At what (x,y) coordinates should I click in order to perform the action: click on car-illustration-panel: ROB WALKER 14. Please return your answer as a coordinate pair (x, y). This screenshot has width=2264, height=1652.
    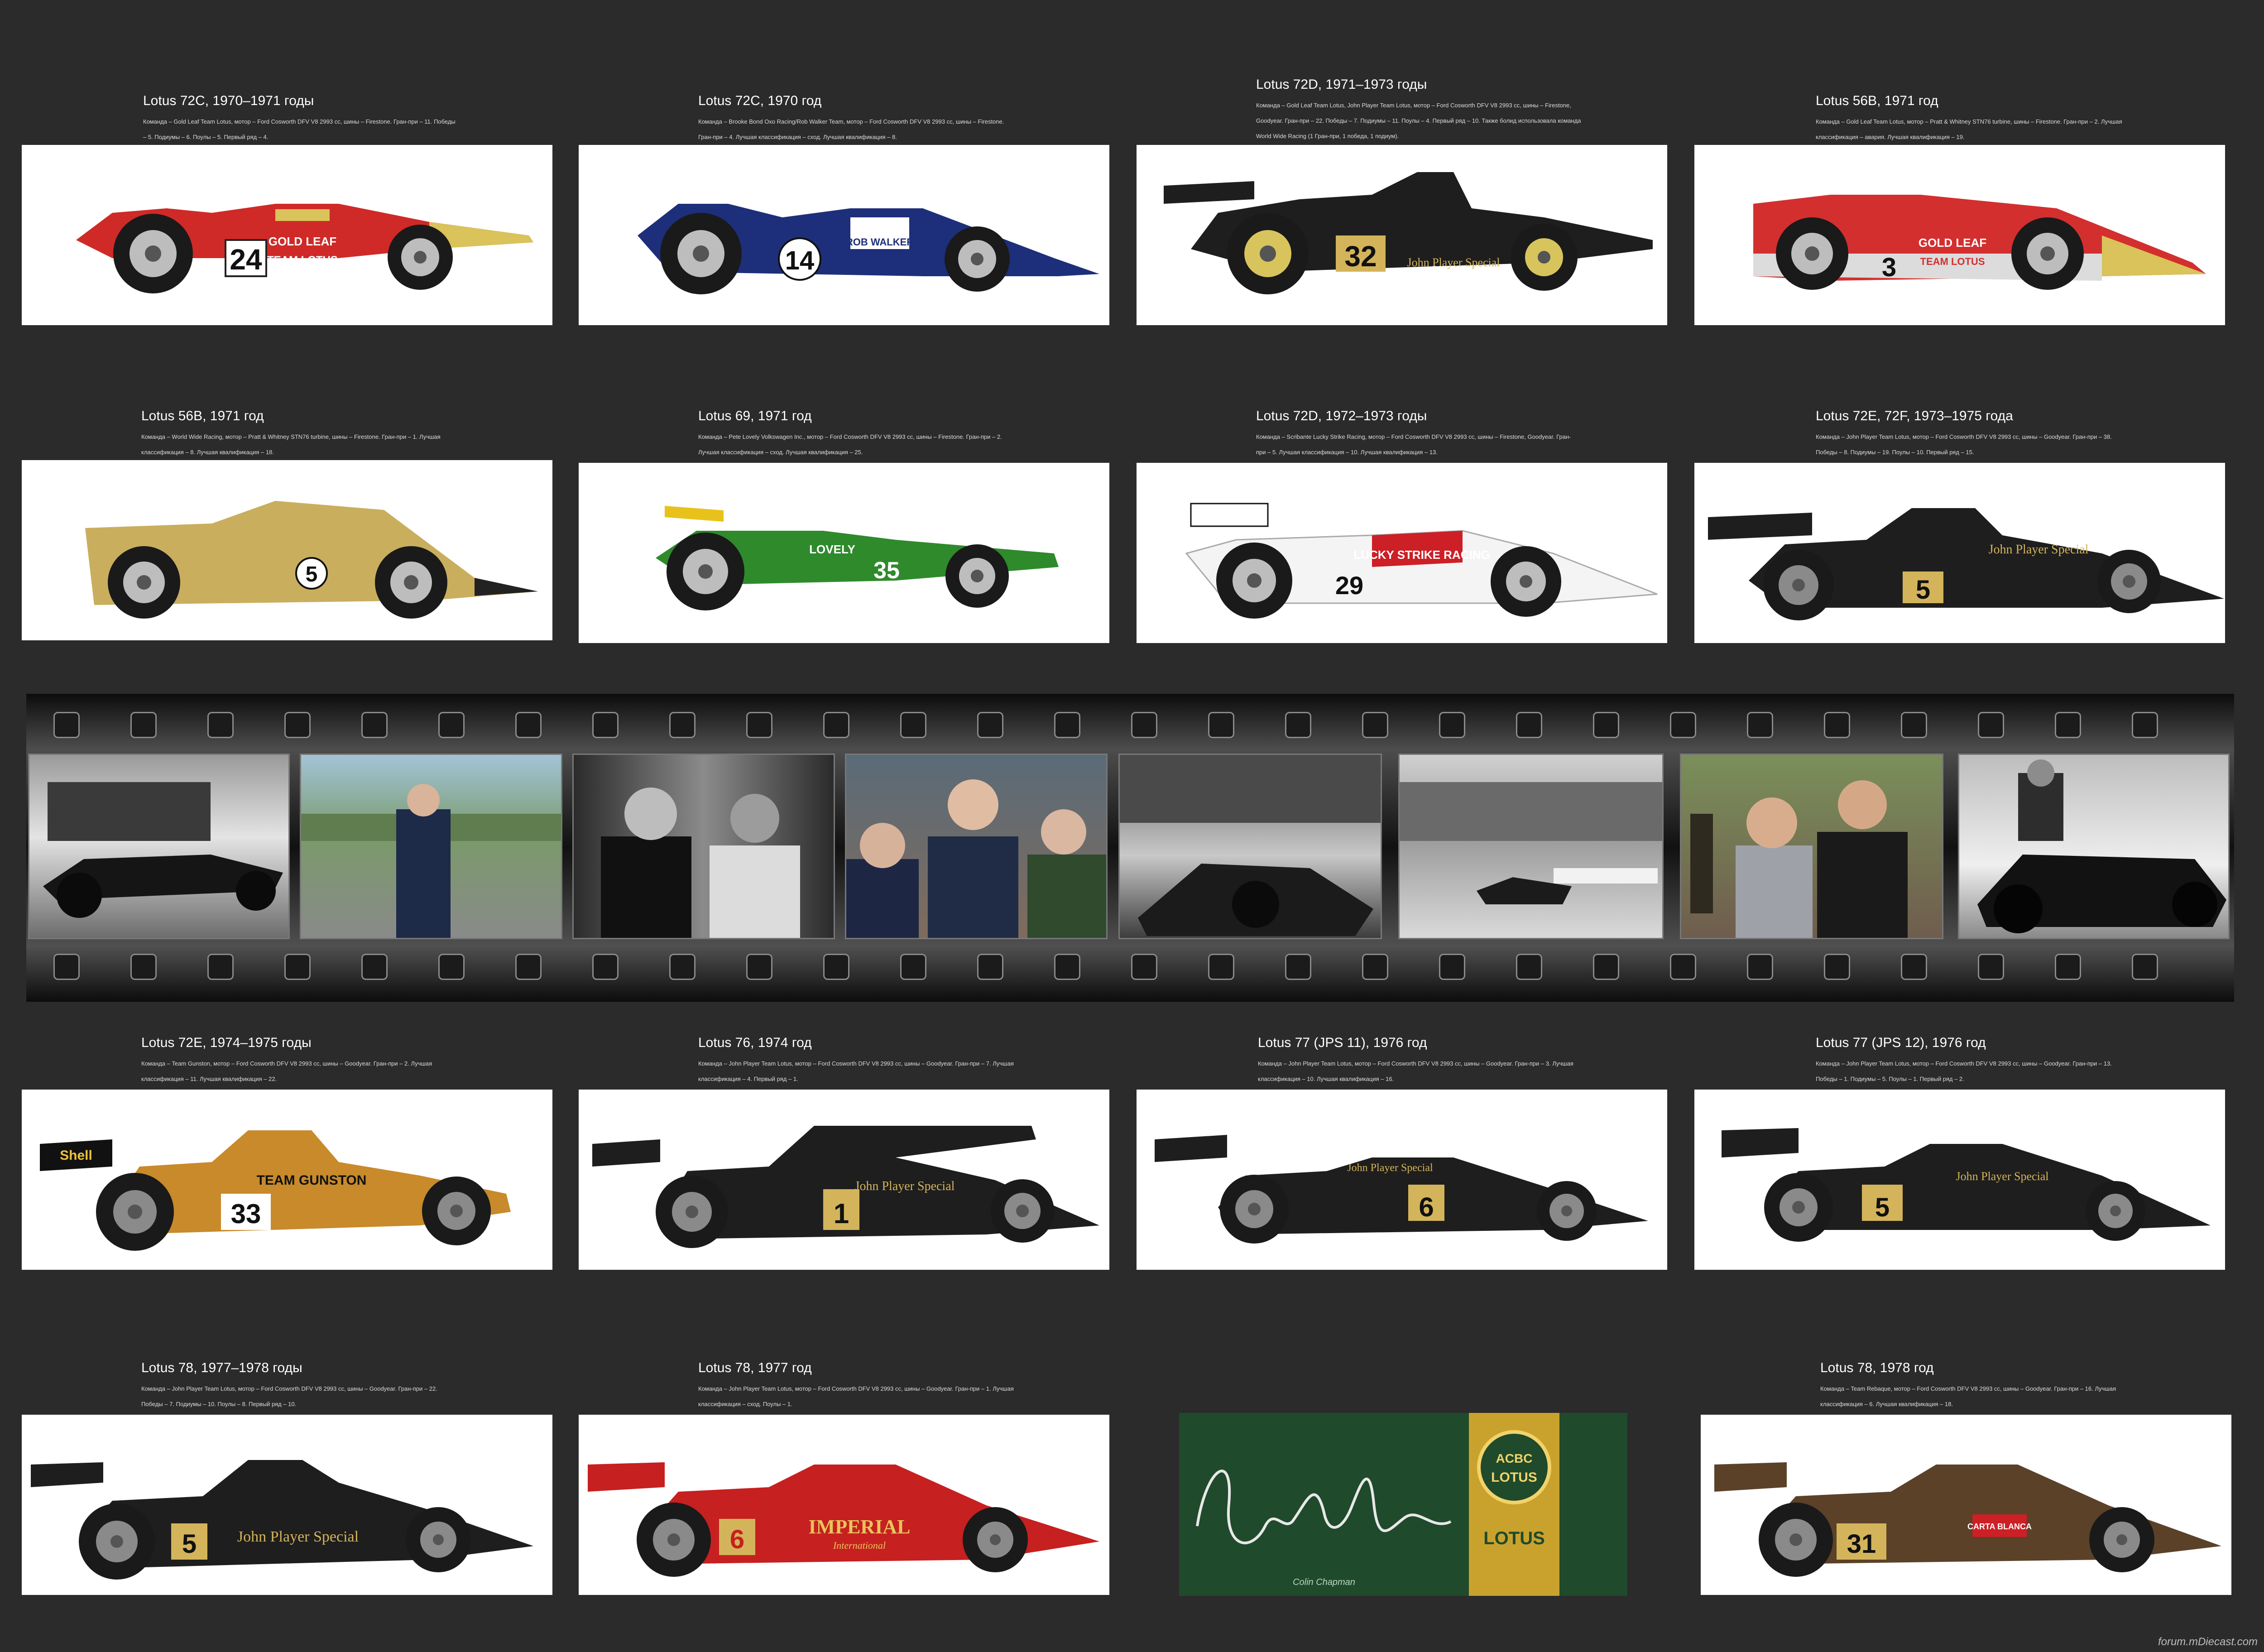
    Looking at the image, I should click on (844, 235).